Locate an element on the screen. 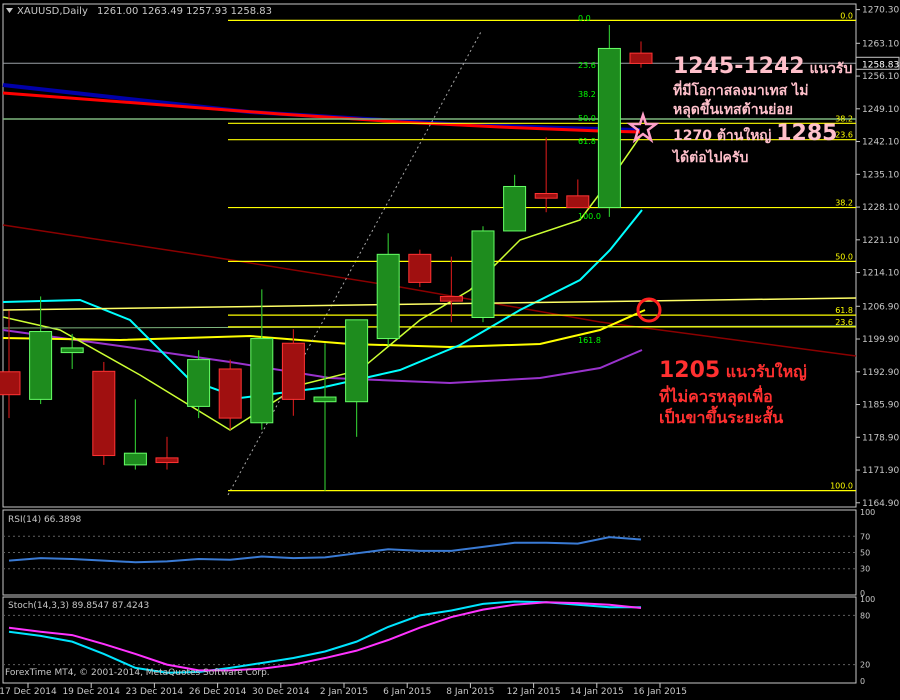 This screenshot has width=900, height=700. time-tick-label: 17 Dec 2014 is located at coordinates (28, 692).